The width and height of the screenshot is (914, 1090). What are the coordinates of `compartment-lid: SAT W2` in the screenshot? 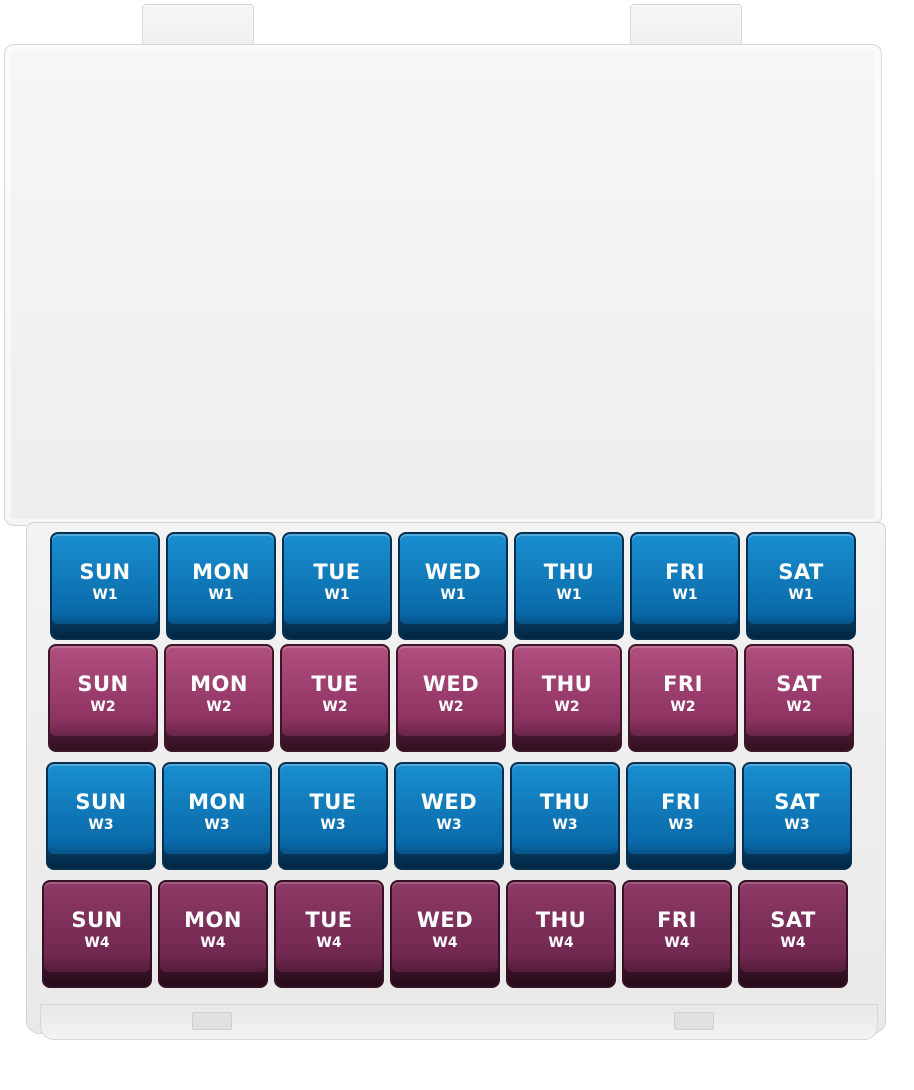 It's located at (799, 698).